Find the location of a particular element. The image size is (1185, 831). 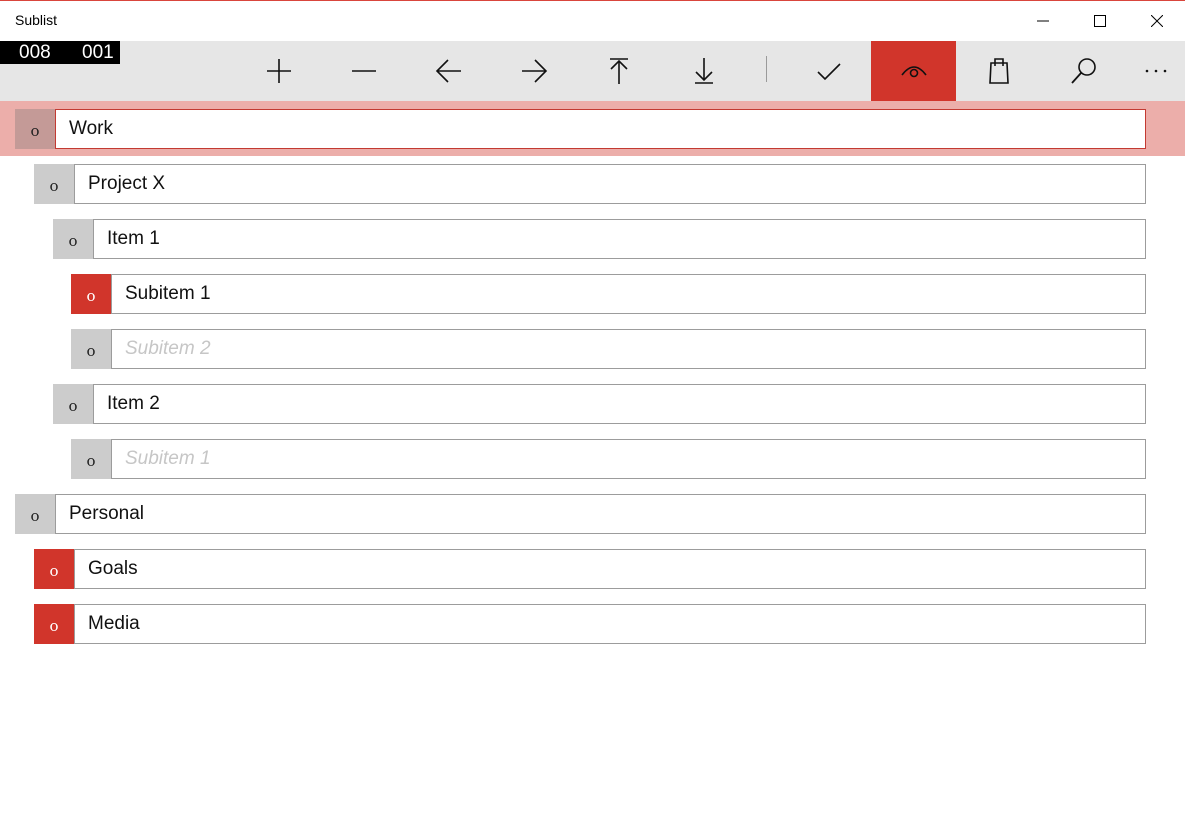

arrow-down-icon is located at coordinates (703, 71).